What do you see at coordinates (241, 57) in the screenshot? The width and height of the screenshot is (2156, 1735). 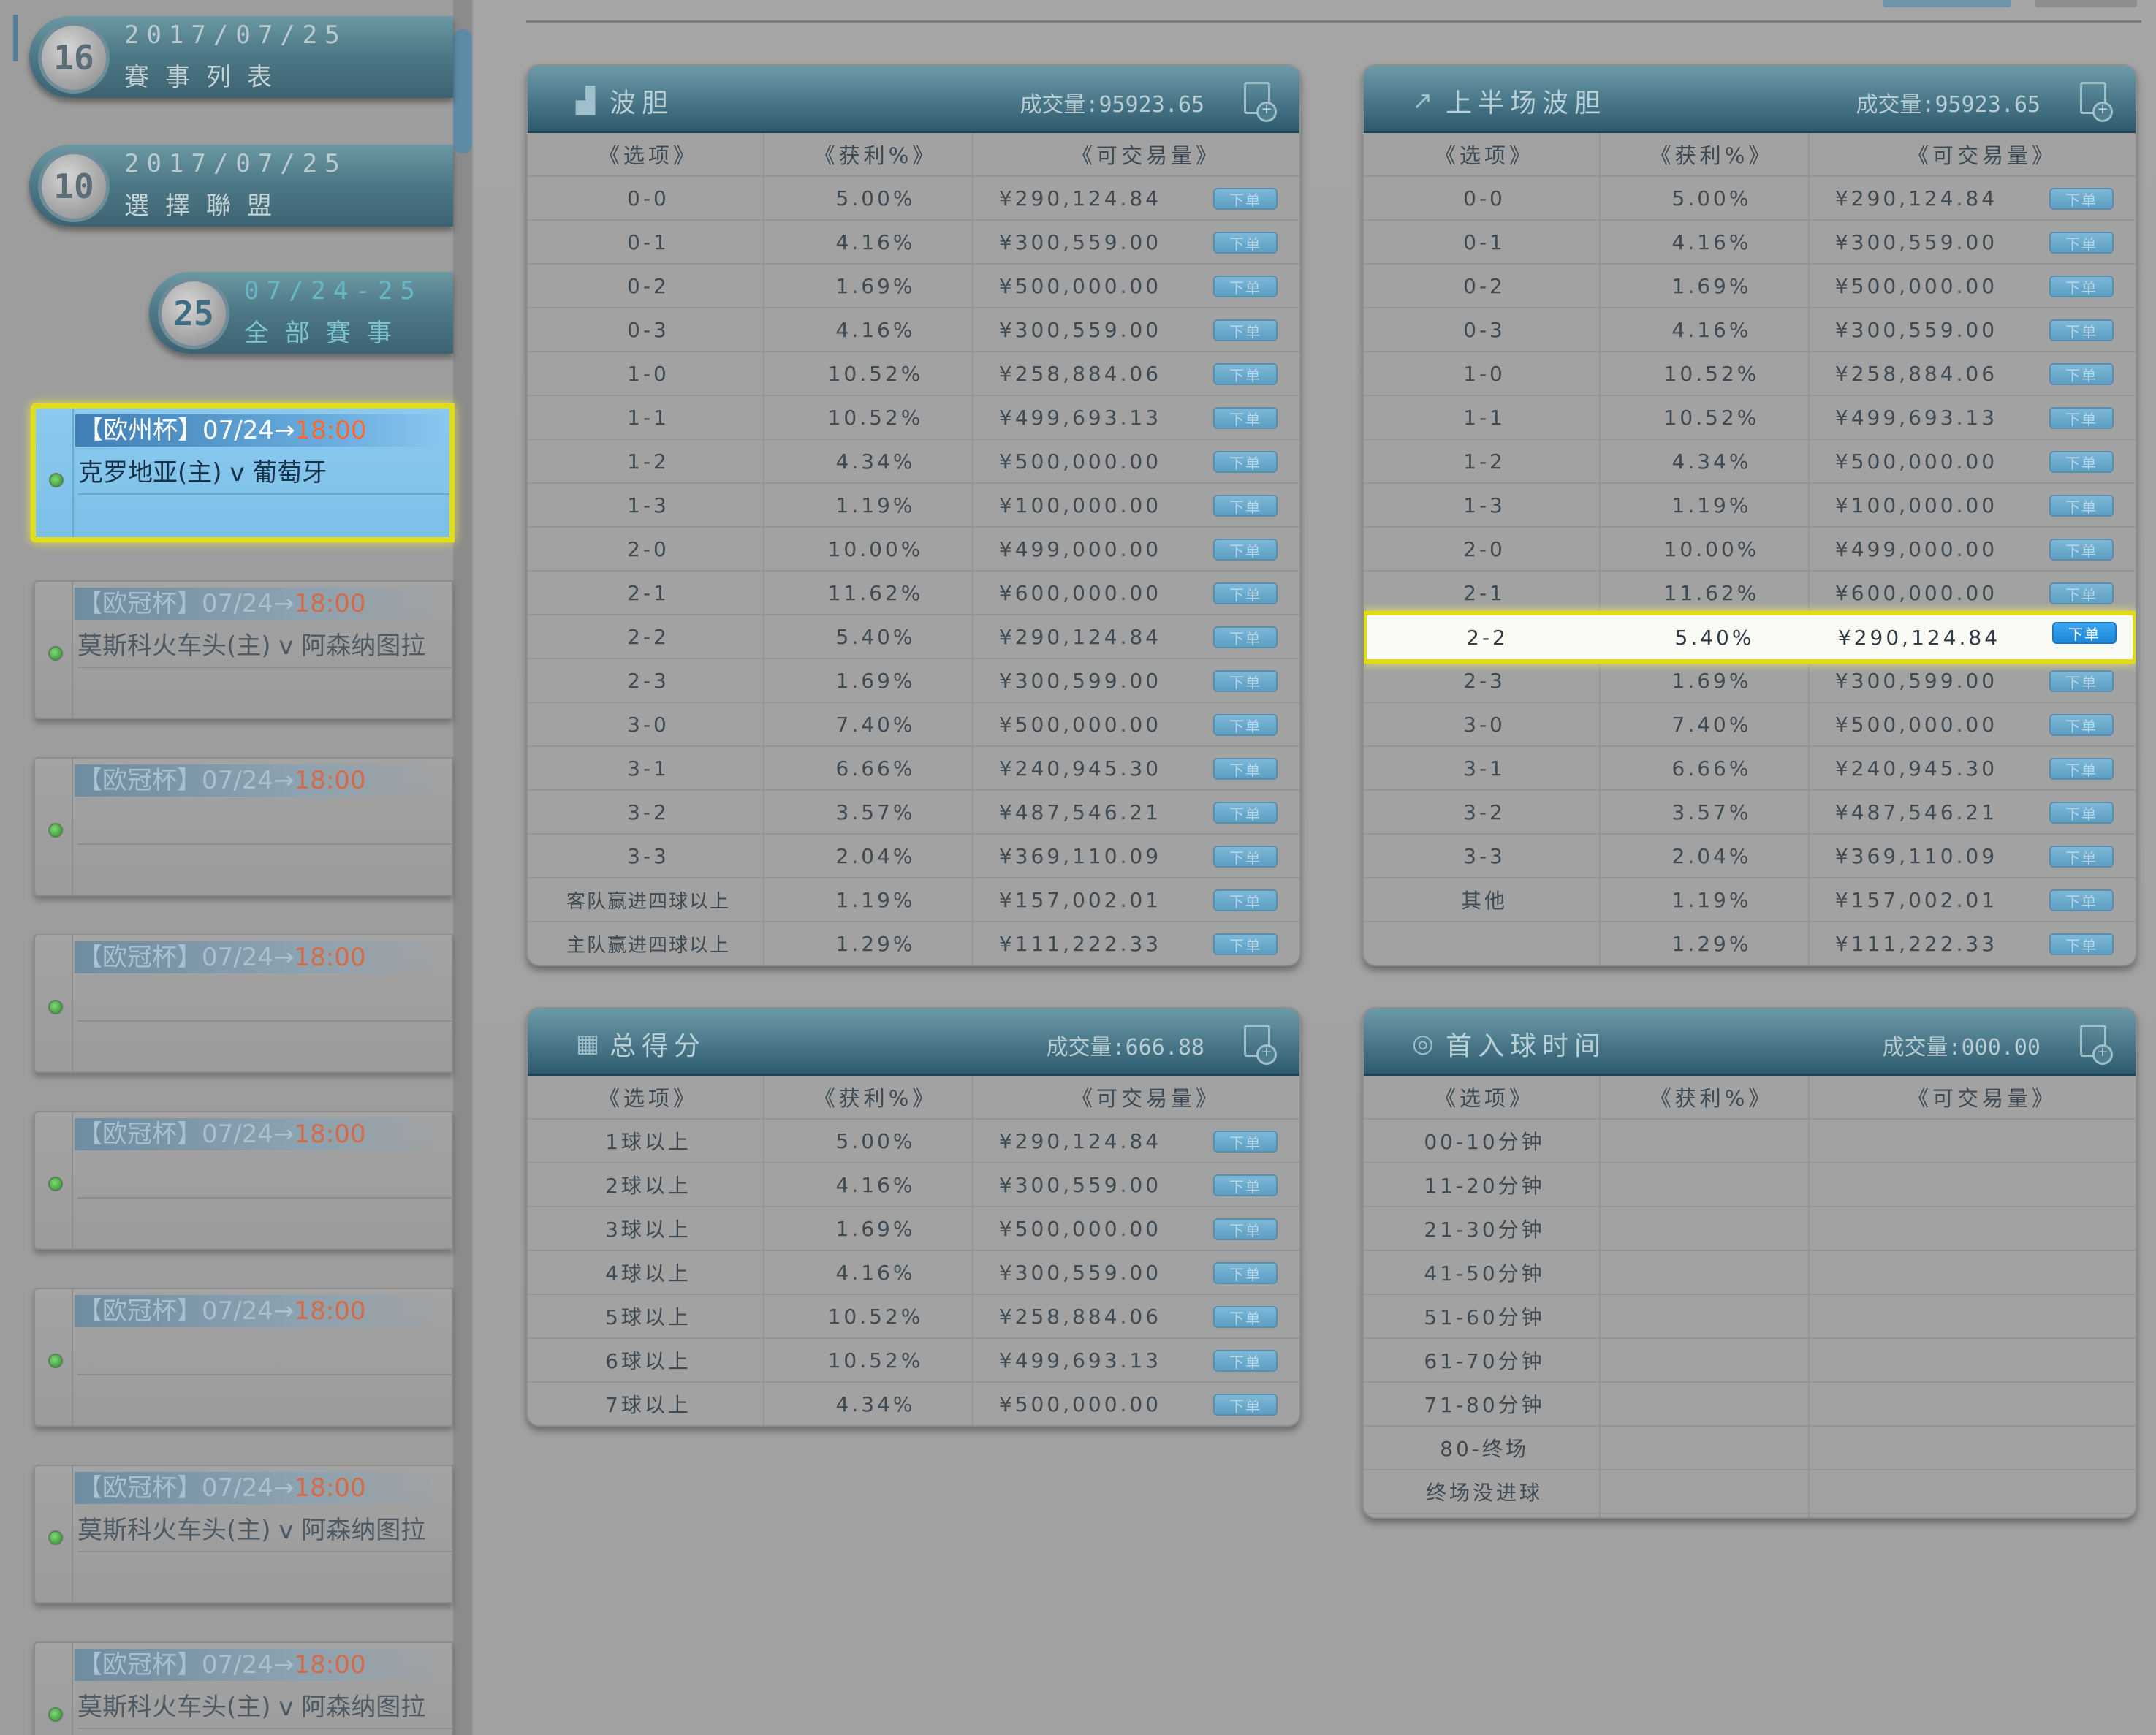 I see `date-card-match-list: 16 2017/07/25 賽事列表` at bounding box center [241, 57].